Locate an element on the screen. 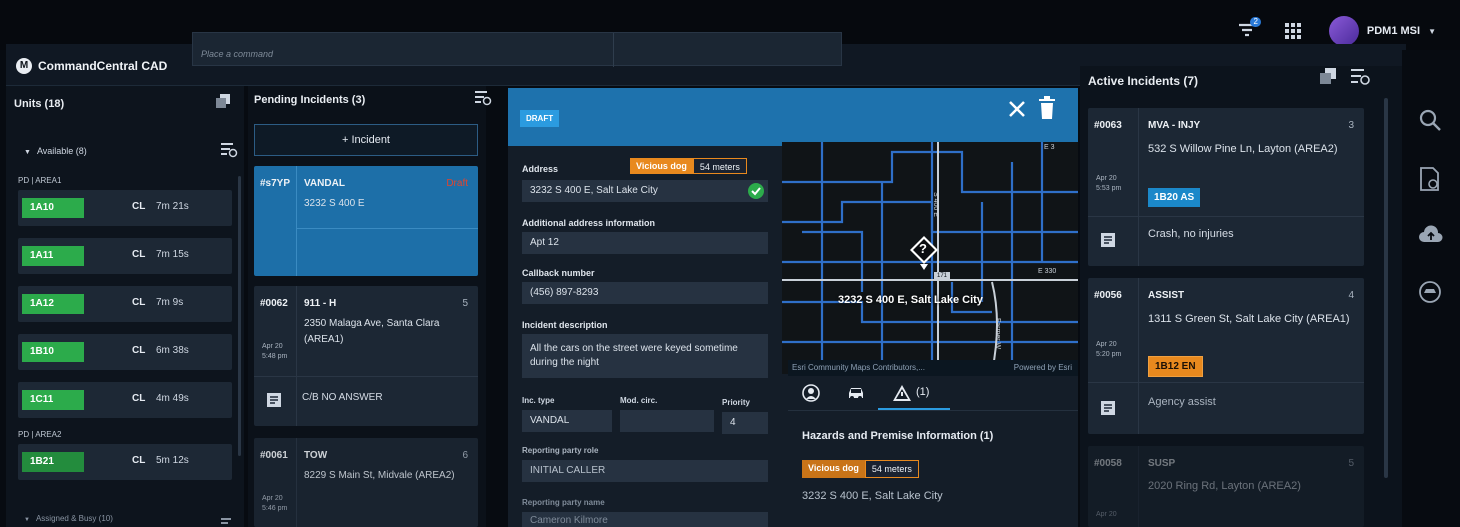  incident-address: 3232 S 400 E is located at coordinates (334, 203).